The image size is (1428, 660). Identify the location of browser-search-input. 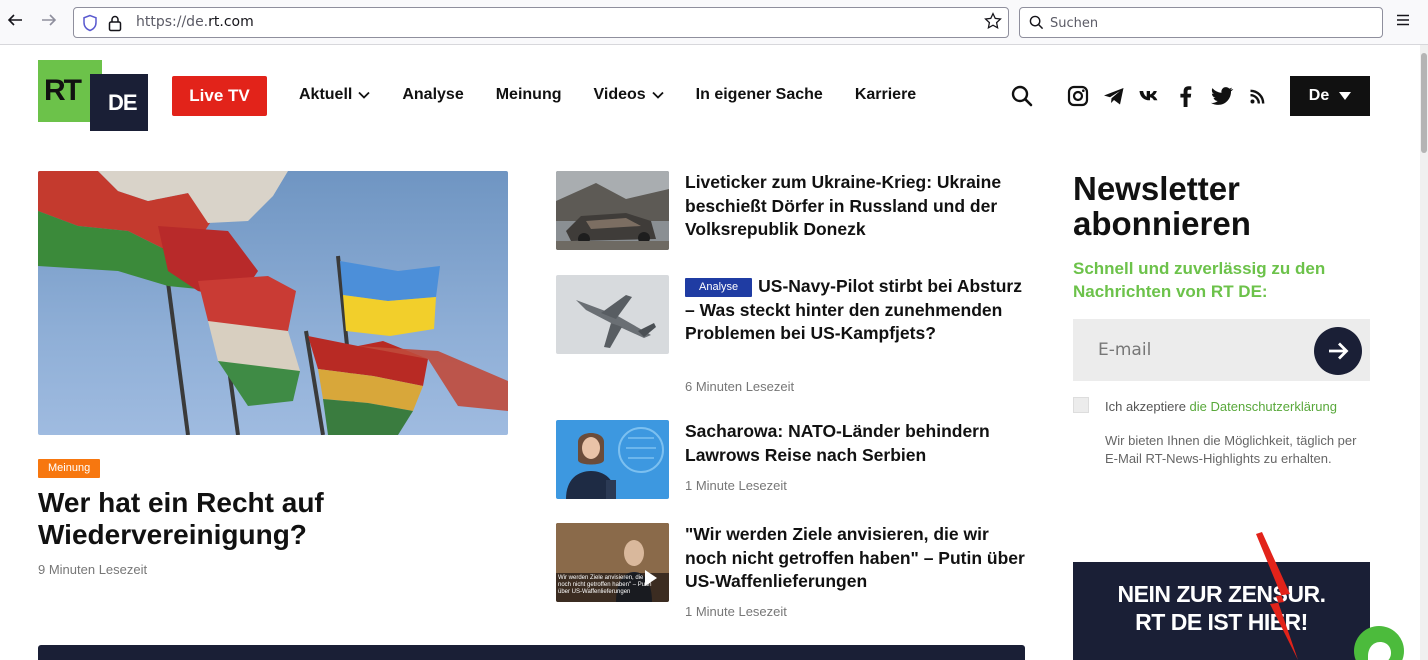
(1210, 23).